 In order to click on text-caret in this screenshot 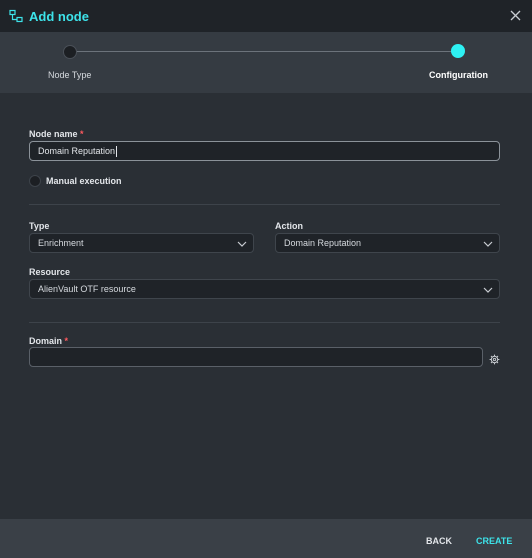, I will do `click(117, 151)`.